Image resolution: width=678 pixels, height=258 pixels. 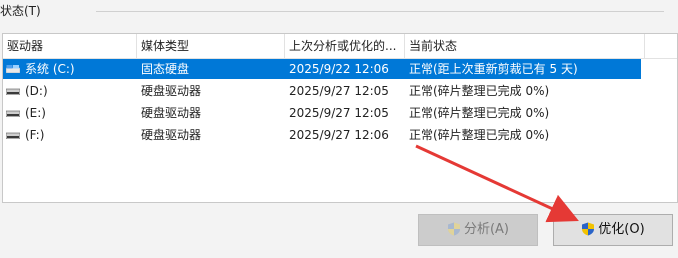 What do you see at coordinates (35, 113) in the screenshot?
I see `drive-name: (E:)` at bounding box center [35, 113].